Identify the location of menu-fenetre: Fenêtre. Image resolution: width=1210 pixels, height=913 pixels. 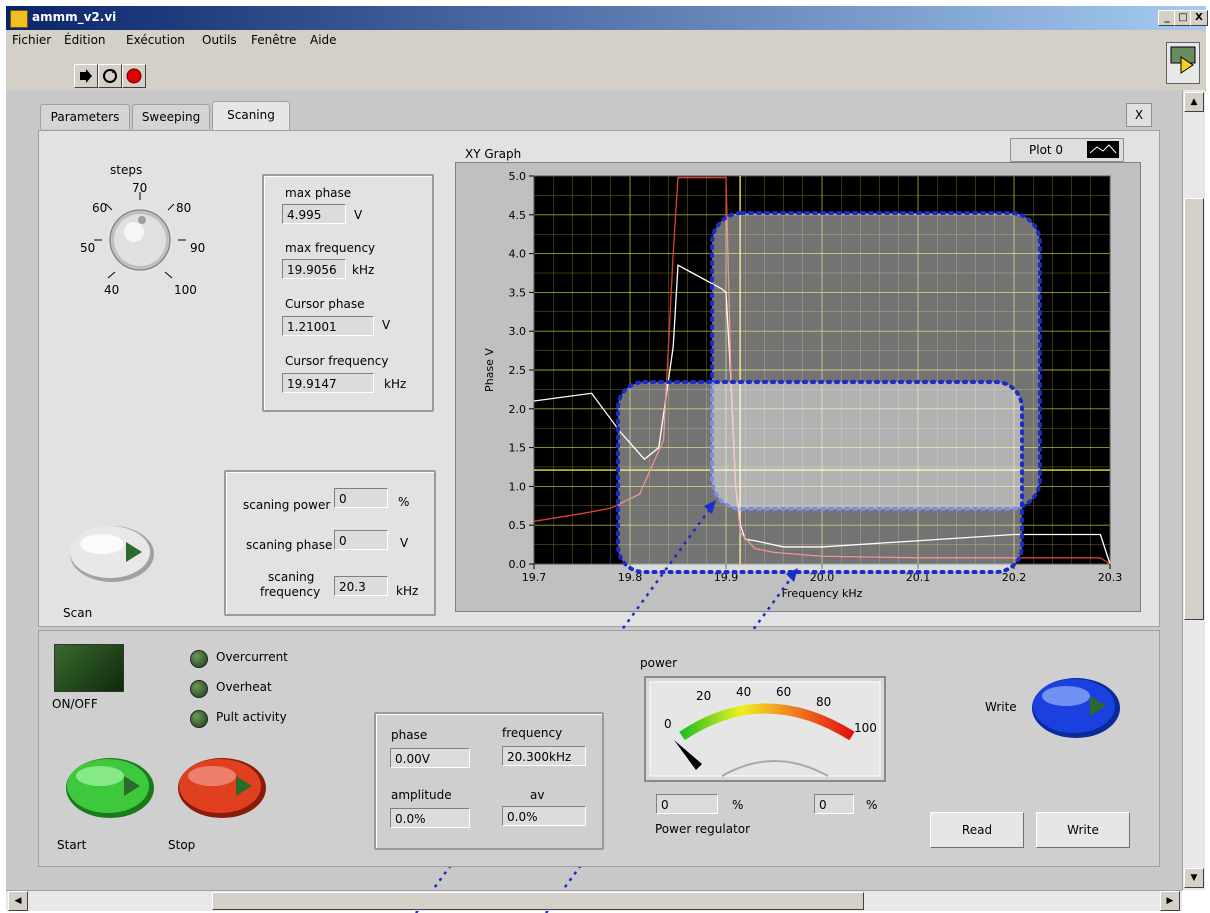
(273, 40).